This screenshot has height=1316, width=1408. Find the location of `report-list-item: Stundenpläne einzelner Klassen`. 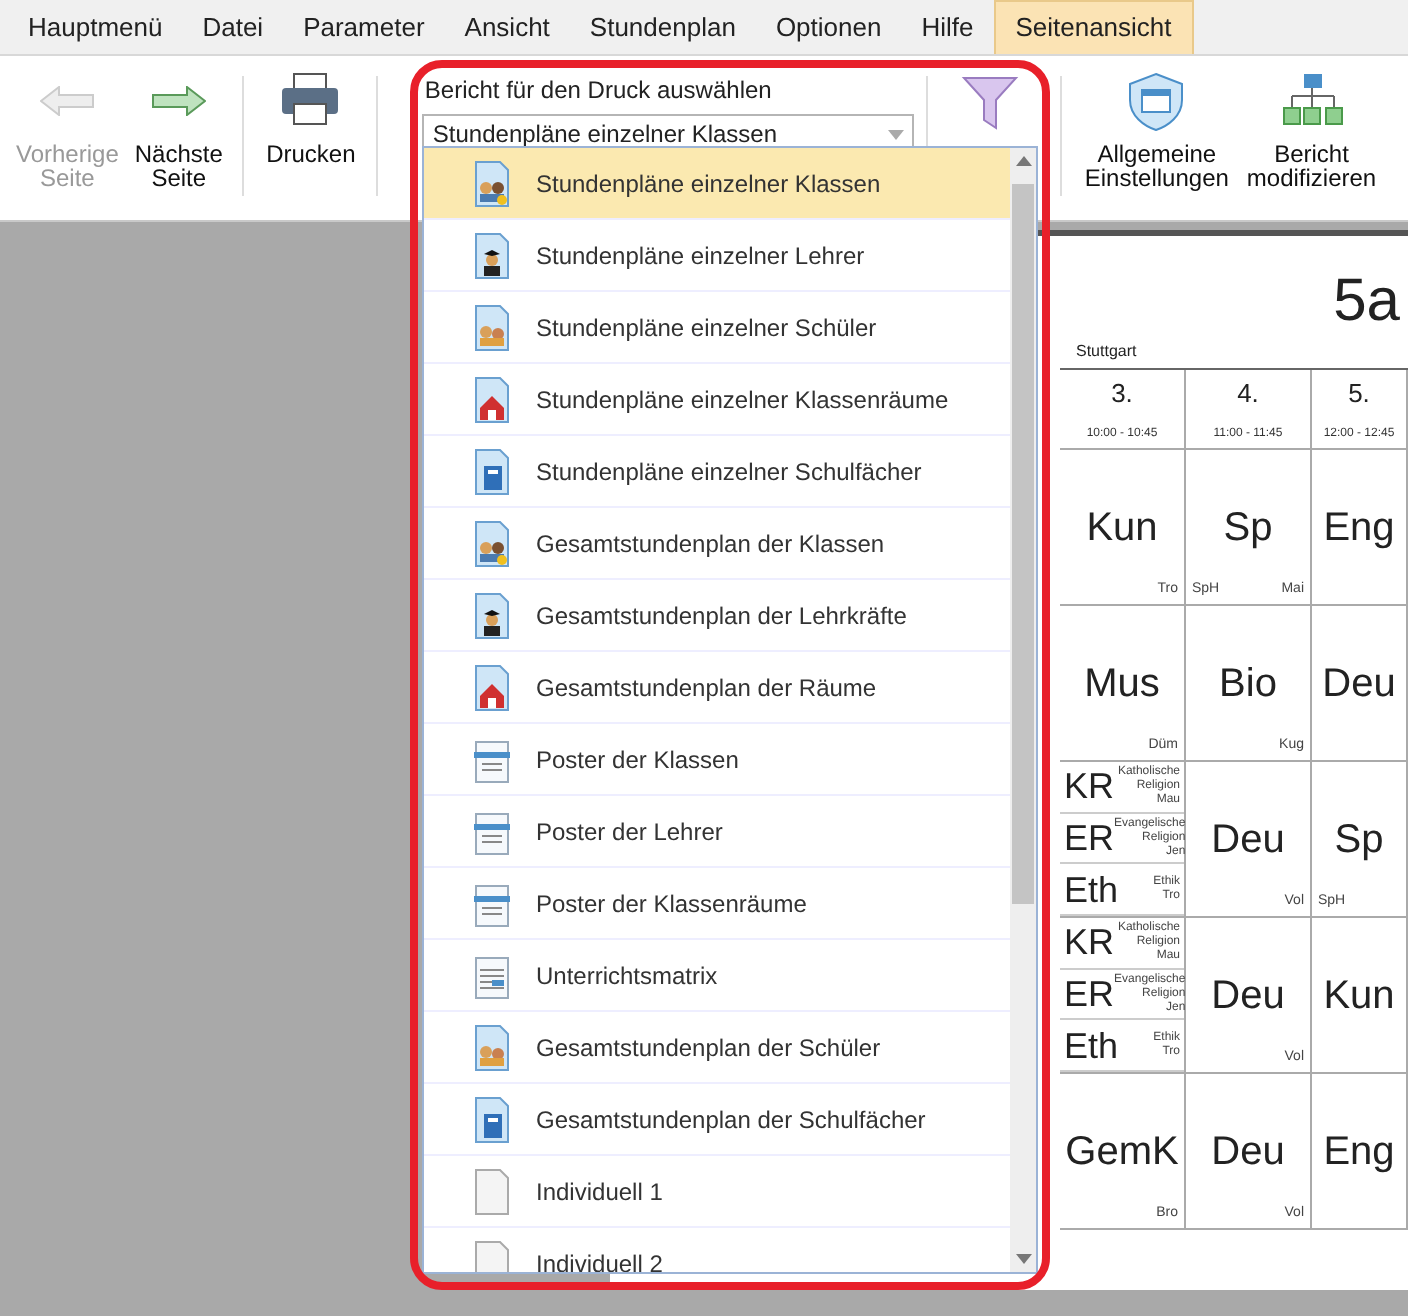

report-list-item: Stundenpläne einzelner Klassen is located at coordinates (717, 184).